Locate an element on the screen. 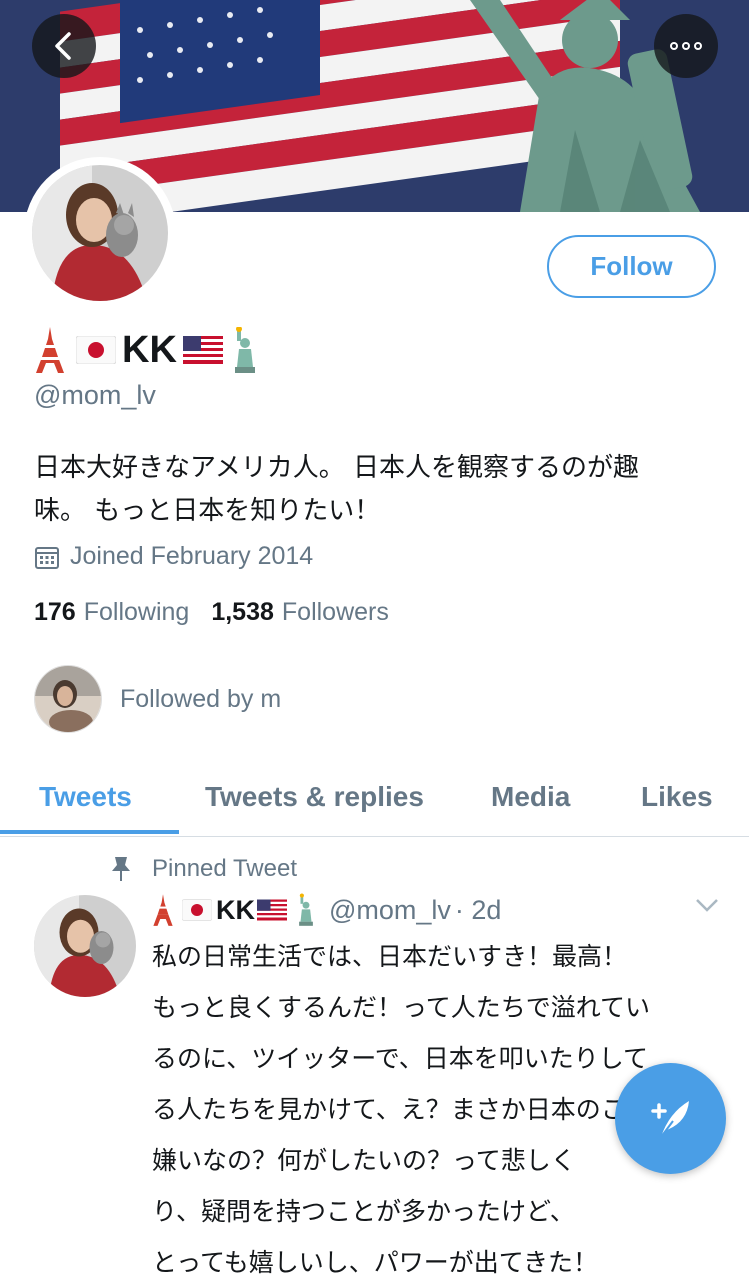  more-options-button is located at coordinates (686, 46).